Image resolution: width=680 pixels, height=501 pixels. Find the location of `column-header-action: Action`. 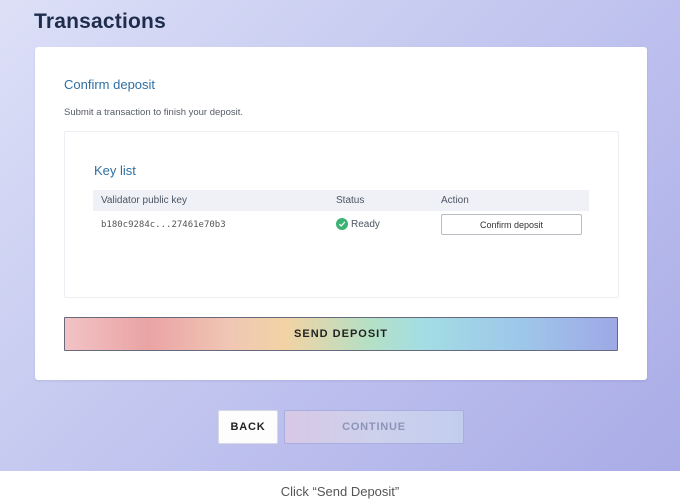

column-header-action: Action is located at coordinates (455, 200).